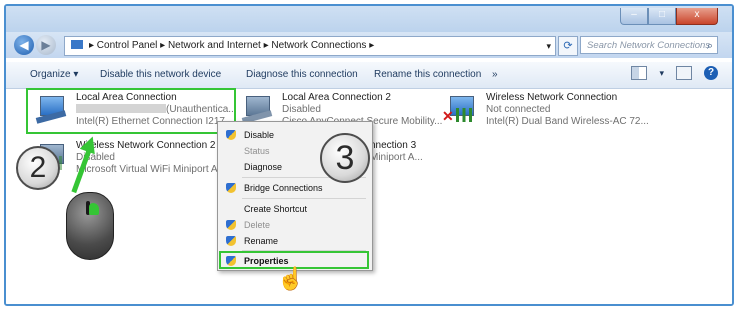 The width and height of the screenshot is (740, 312). Describe the element at coordinates (460, 109) in the screenshot. I see `wireless-adapter-icon: ✕` at that location.